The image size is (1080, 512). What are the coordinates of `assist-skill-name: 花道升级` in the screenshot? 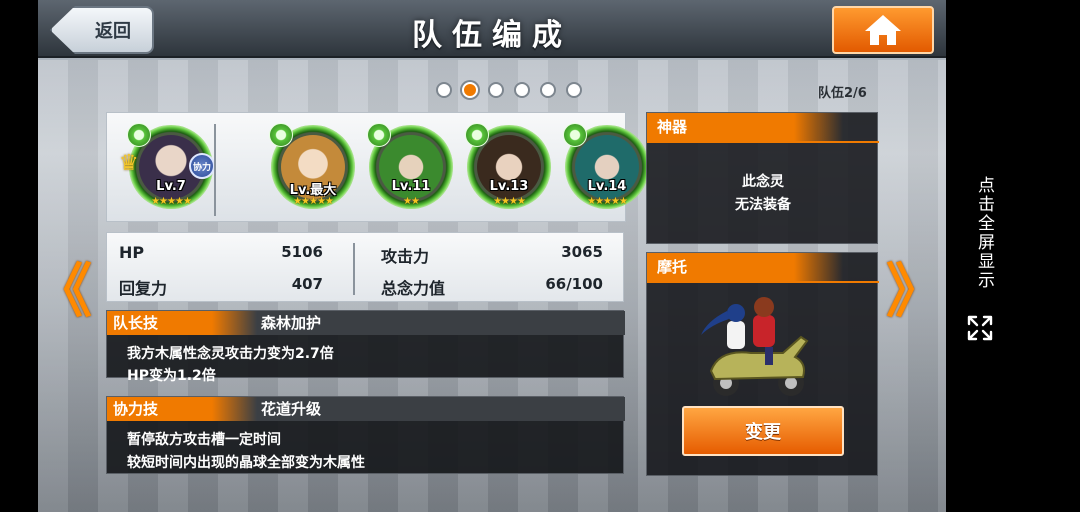 It's located at (291, 409).